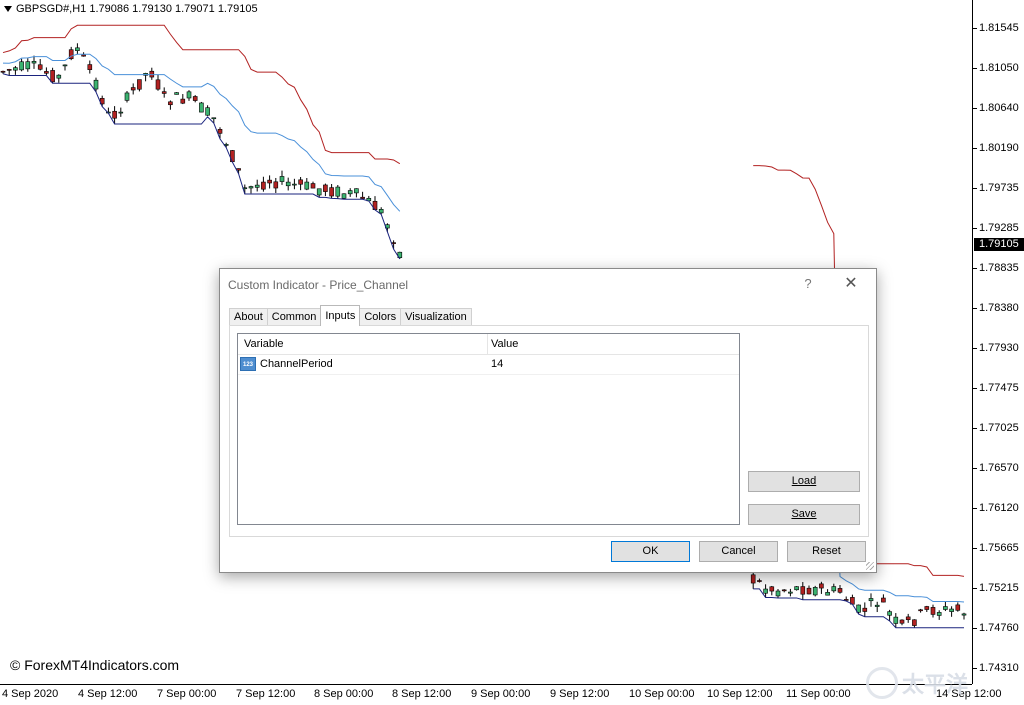  I want to click on integer-type-icon: 123, so click(248, 364).